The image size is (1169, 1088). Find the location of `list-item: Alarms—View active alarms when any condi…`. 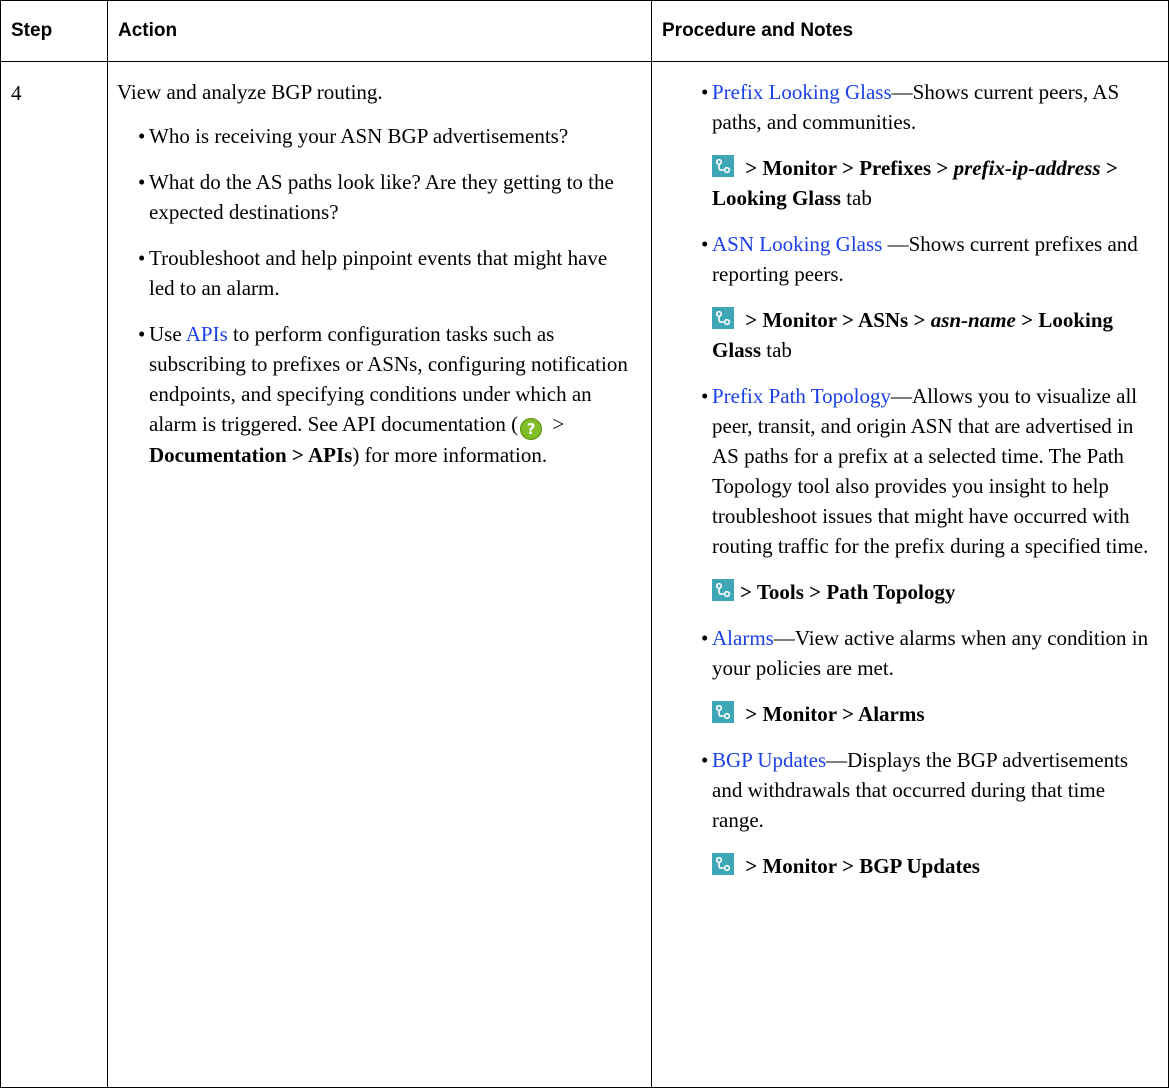

list-item: Alarms—View active alarms when any condi… is located at coordinates (925, 653).